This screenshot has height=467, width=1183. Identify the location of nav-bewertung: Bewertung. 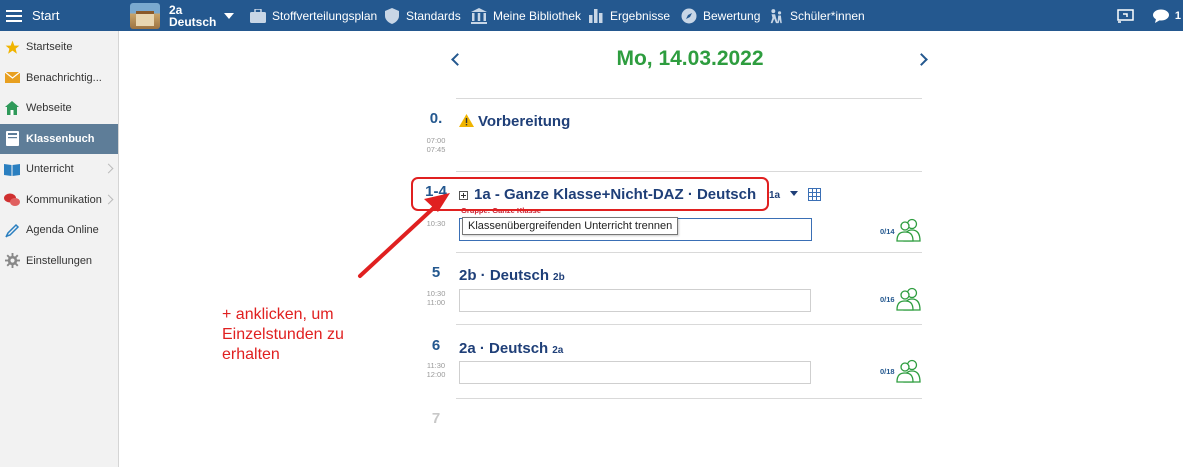
(720, 15).